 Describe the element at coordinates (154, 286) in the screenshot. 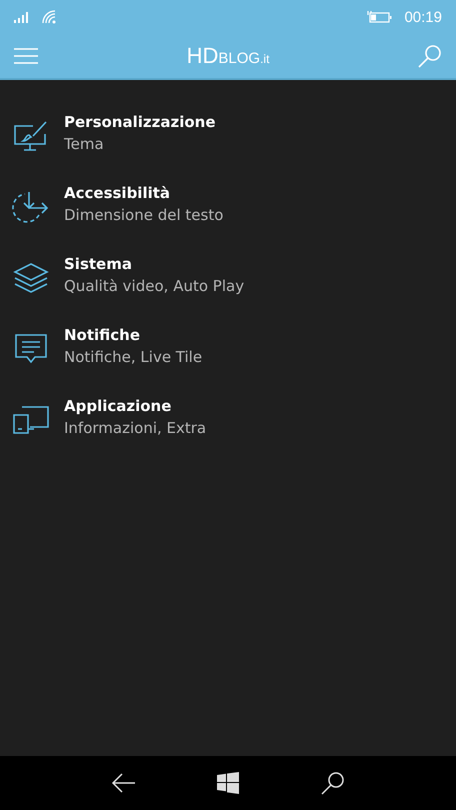

I see `item-subtitle: Qualità video, Auto Play` at that location.